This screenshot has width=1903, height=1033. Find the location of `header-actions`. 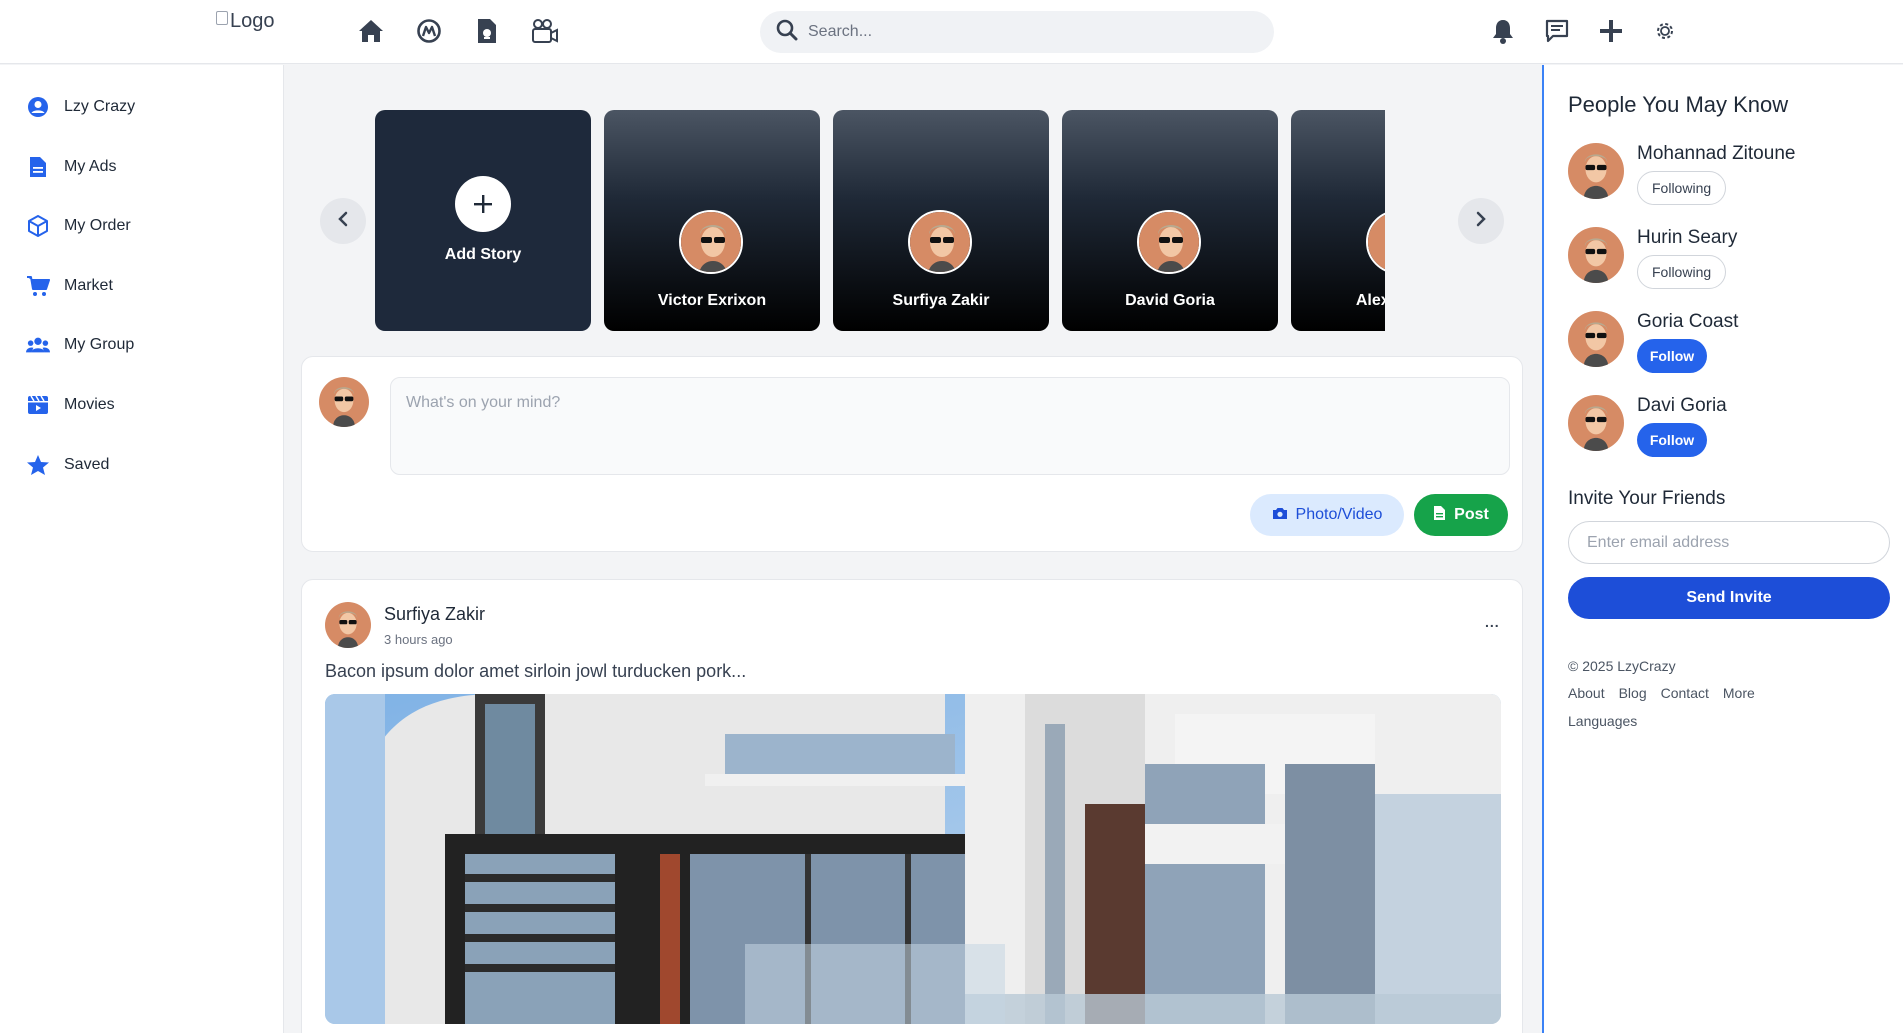

header-actions is located at coordinates (1584, 31).